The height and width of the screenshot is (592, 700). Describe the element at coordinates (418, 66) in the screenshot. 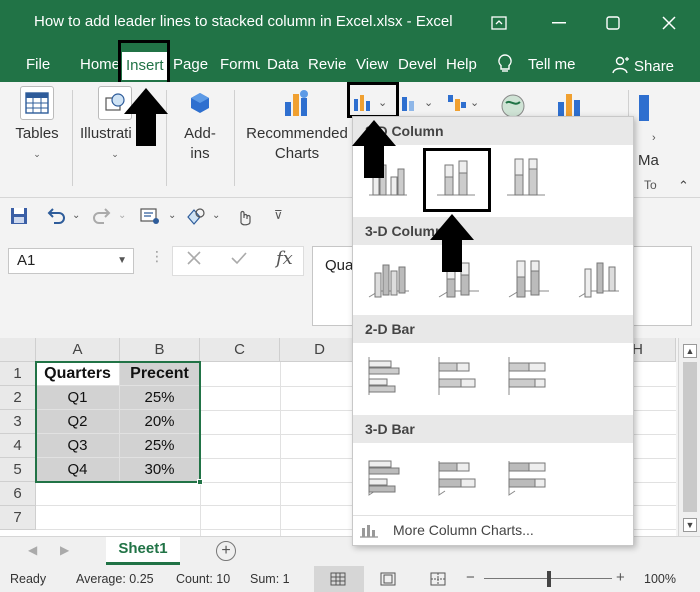

I see `tab-developer: Devel` at that location.